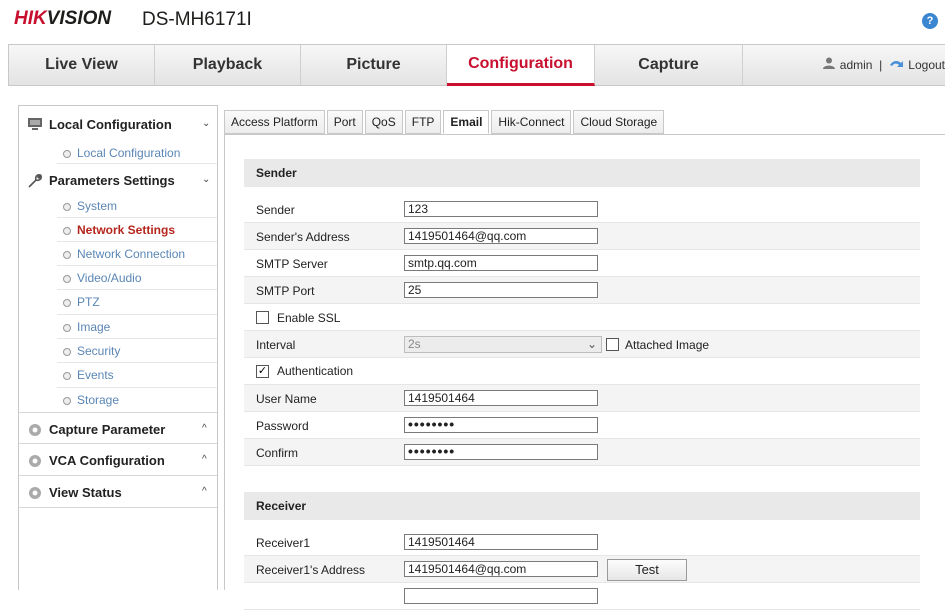  What do you see at coordinates (119, 230) in the screenshot?
I see `sidebar-item-network-settings: Network Settings` at bounding box center [119, 230].